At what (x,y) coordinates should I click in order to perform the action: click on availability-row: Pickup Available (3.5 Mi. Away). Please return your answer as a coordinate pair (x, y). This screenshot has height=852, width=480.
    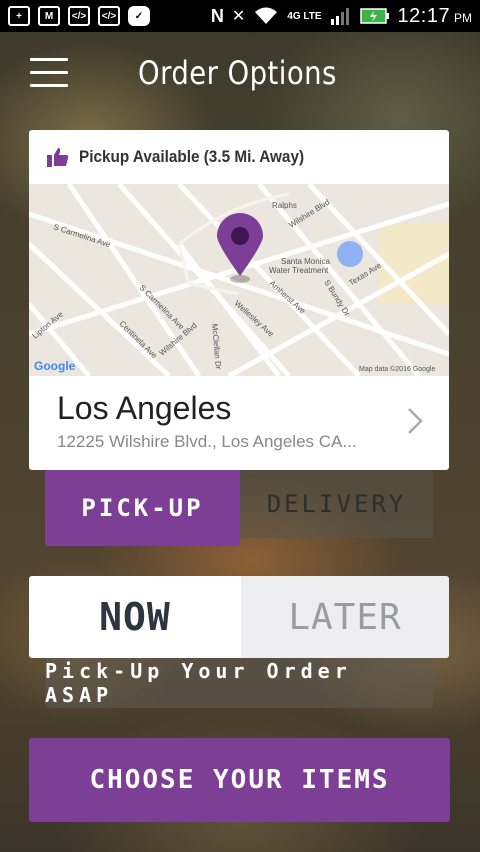
    Looking at the image, I should click on (239, 157).